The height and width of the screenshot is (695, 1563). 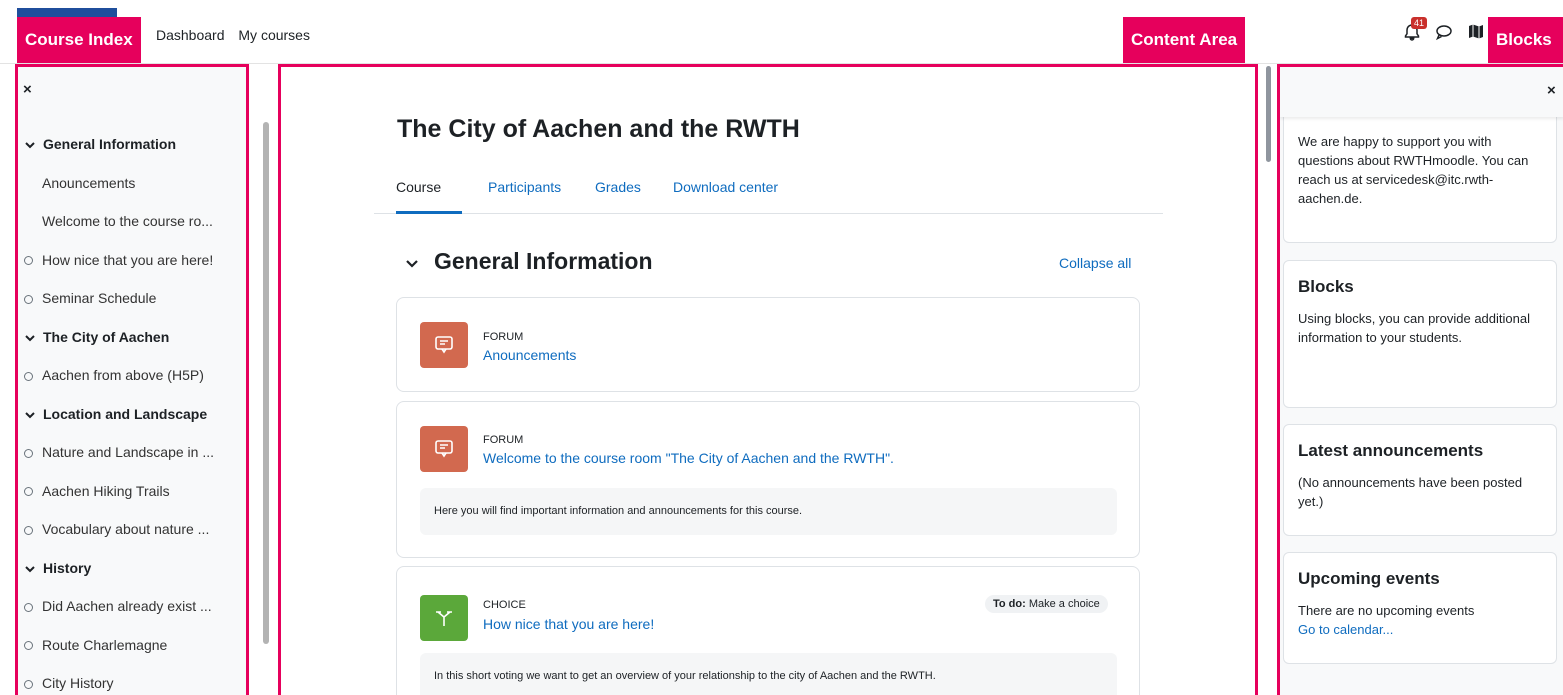 What do you see at coordinates (132, 379) in the screenshot?
I see `course-index-highlight-frame` at bounding box center [132, 379].